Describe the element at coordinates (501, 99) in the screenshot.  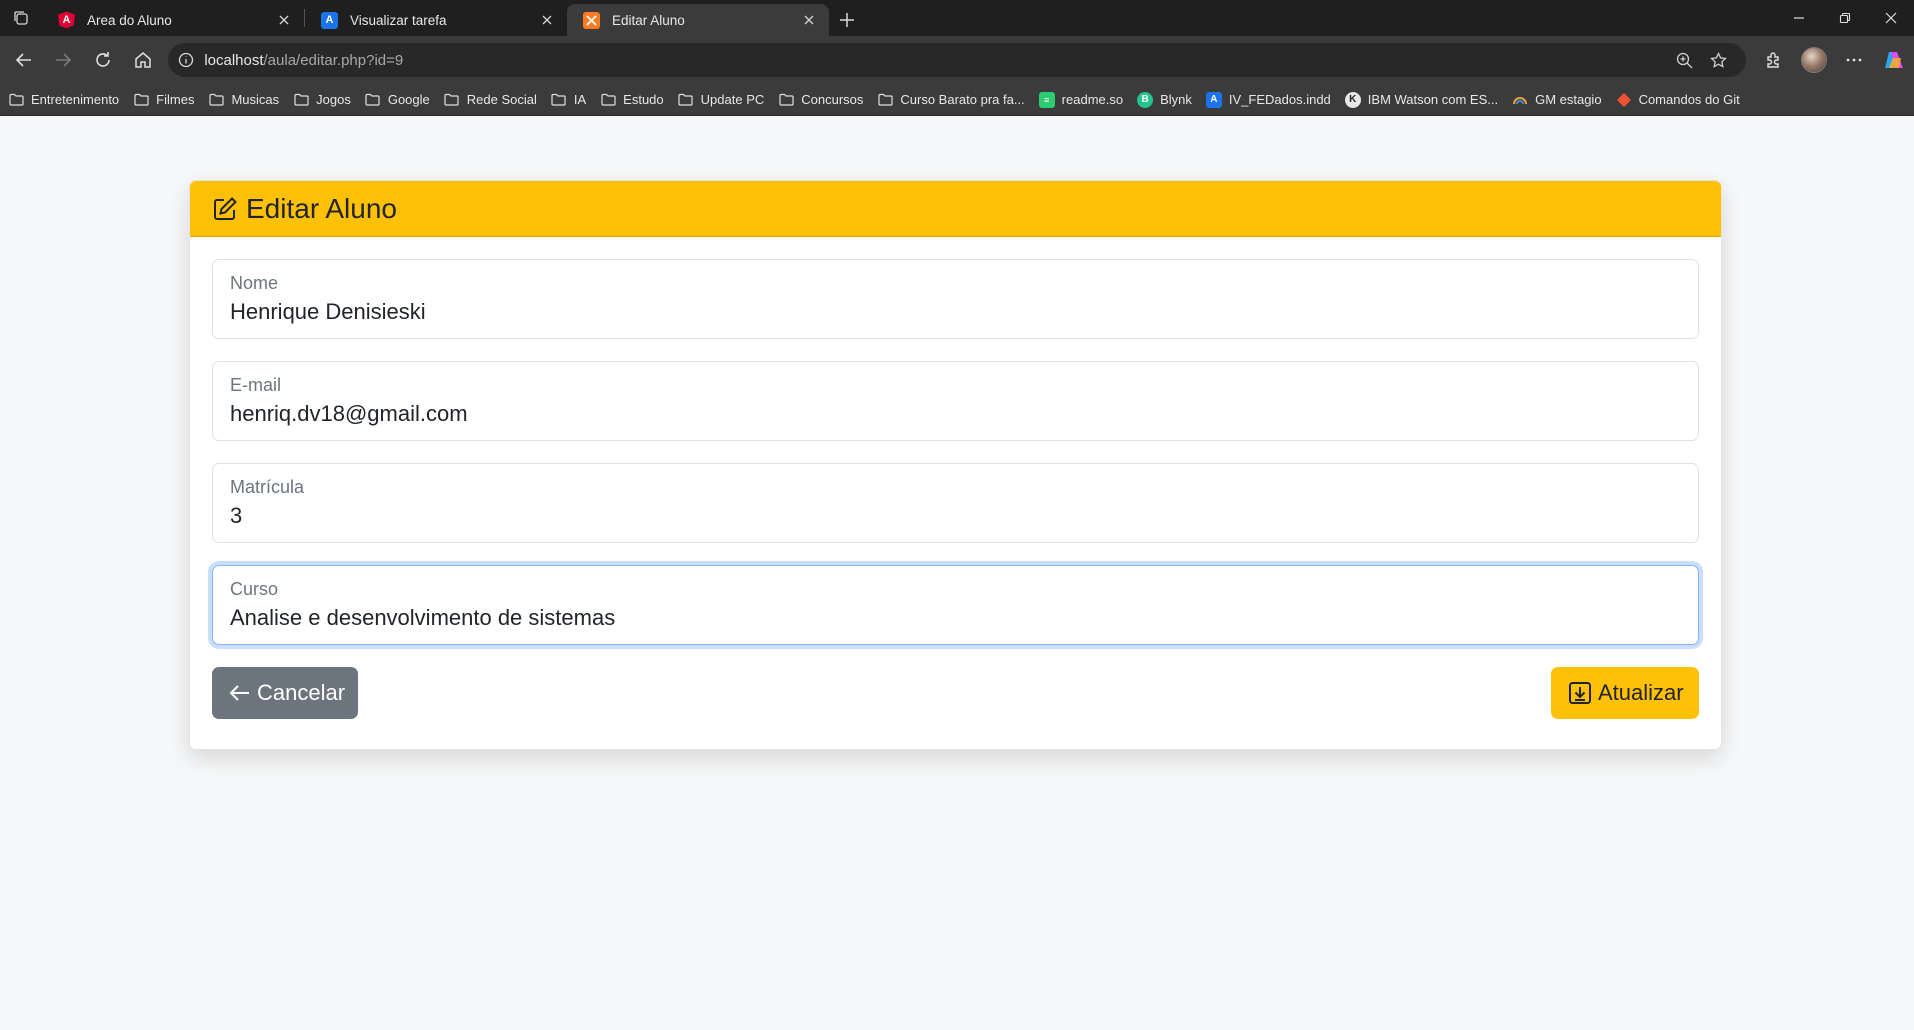
I see `bookmark-label: Rede Social` at that location.